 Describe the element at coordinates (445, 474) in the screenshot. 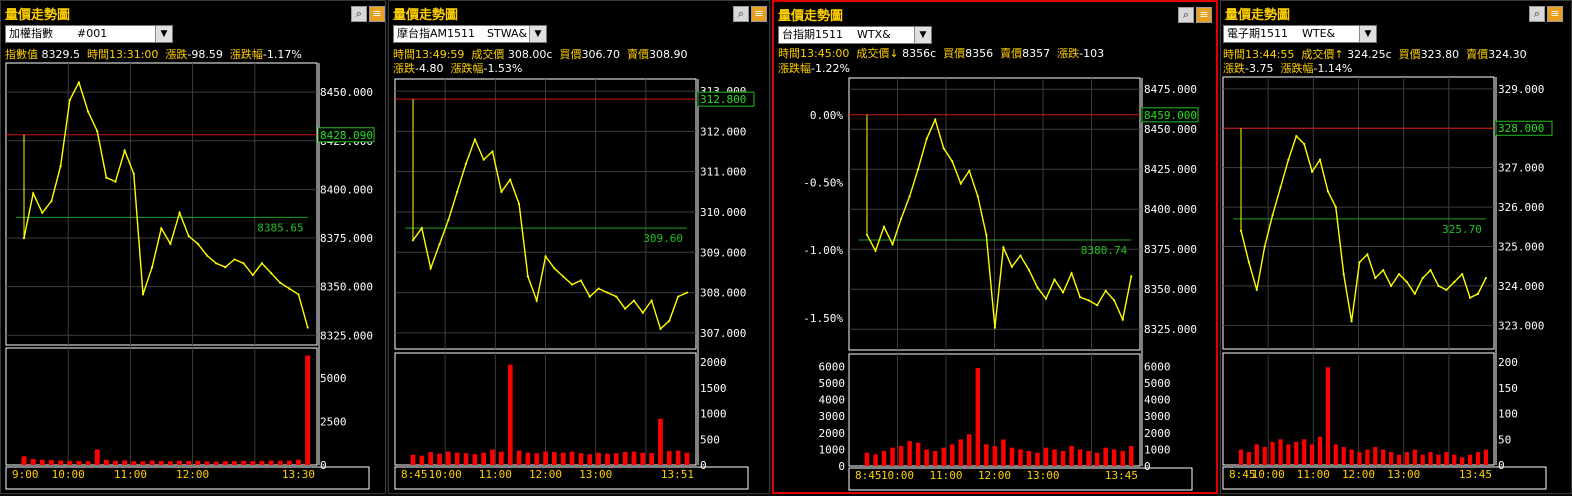

I see `time-tick-label: 10:00` at that location.